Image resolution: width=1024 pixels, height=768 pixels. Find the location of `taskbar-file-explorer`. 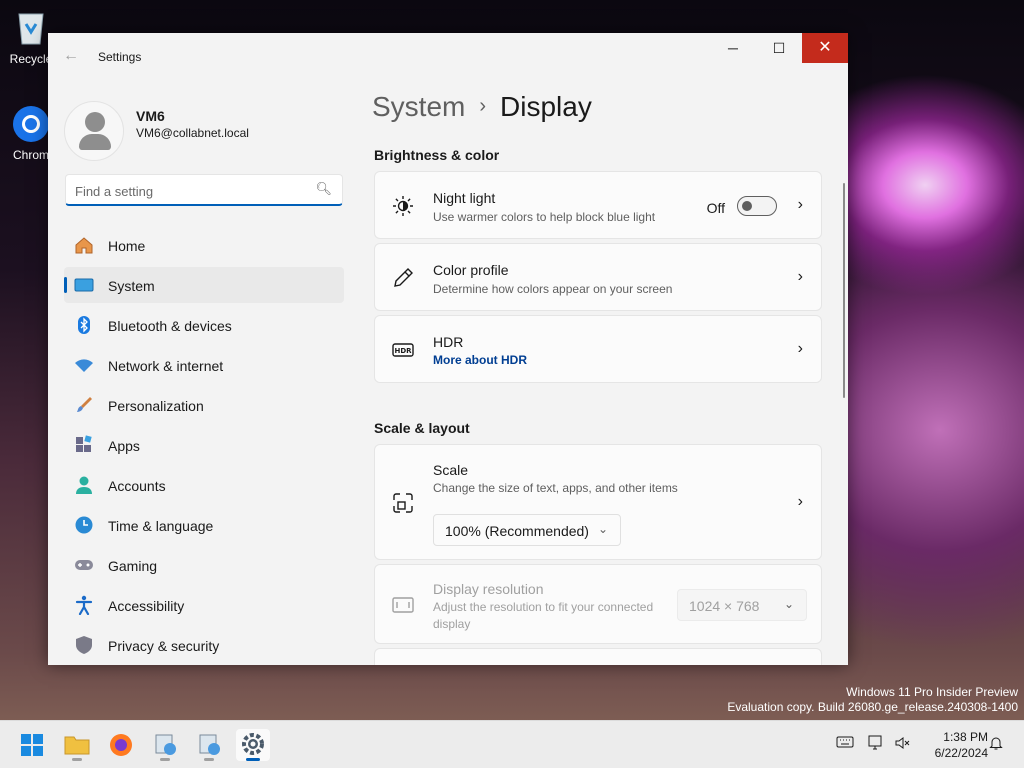

taskbar-file-explorer is located at coordinates (77, 745).